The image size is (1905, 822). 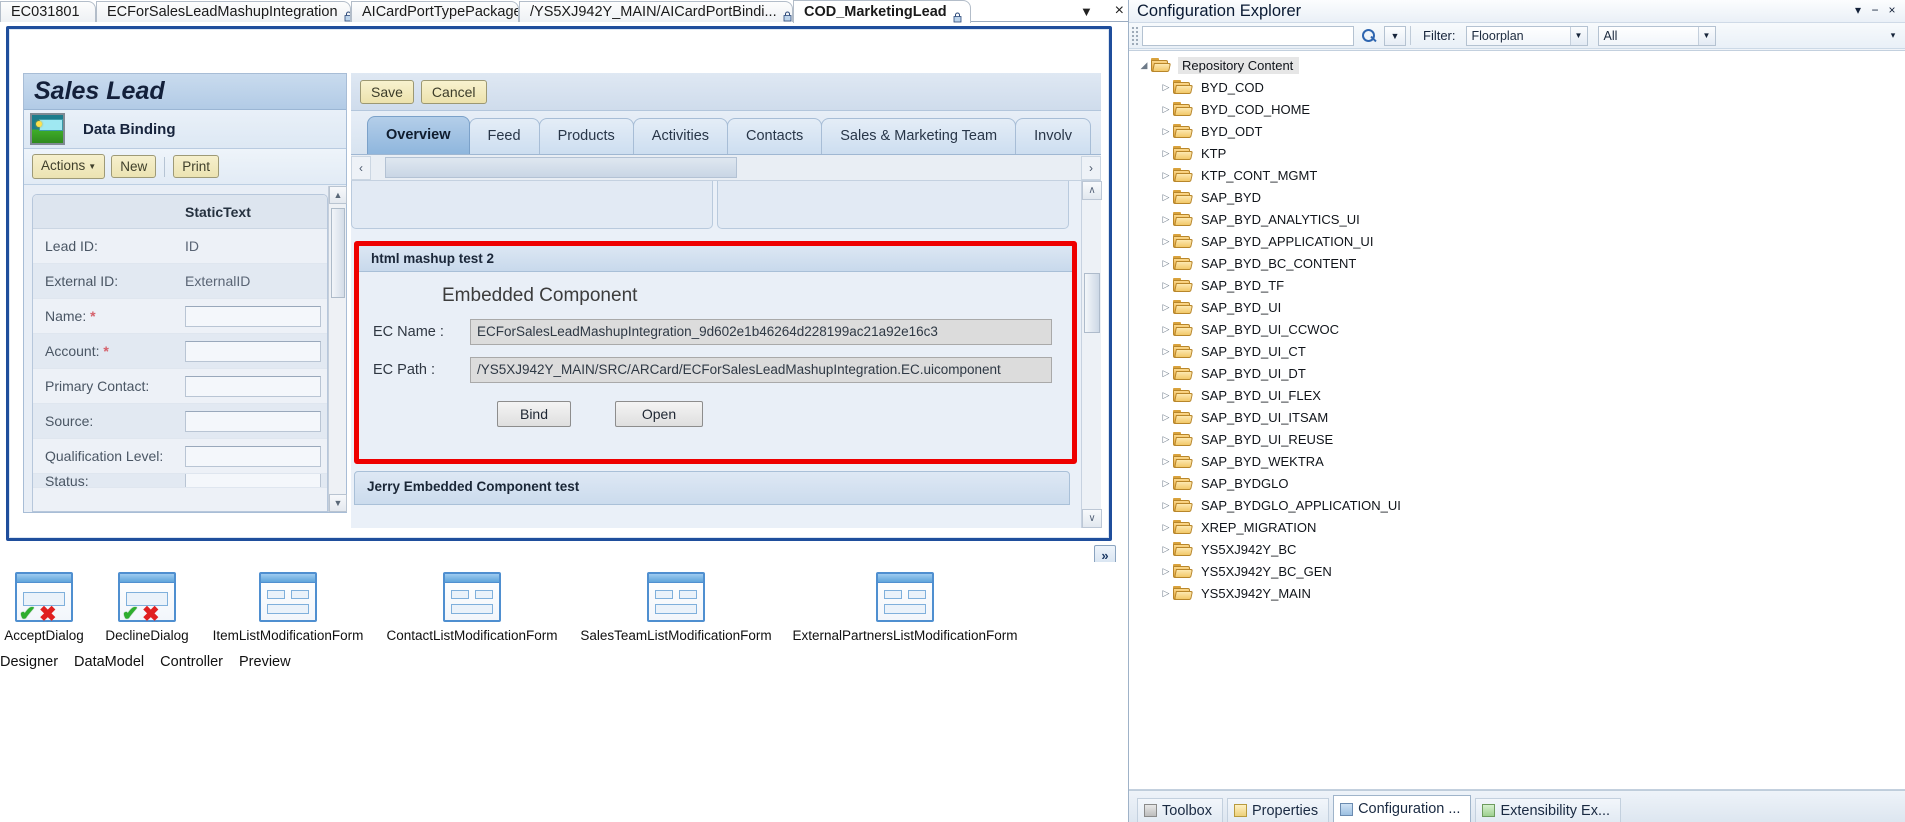 What do you see at coordinates (361, 167) in the screenshot?
I see `pager-left-icon: ‹` at bounding box center [361, 167].